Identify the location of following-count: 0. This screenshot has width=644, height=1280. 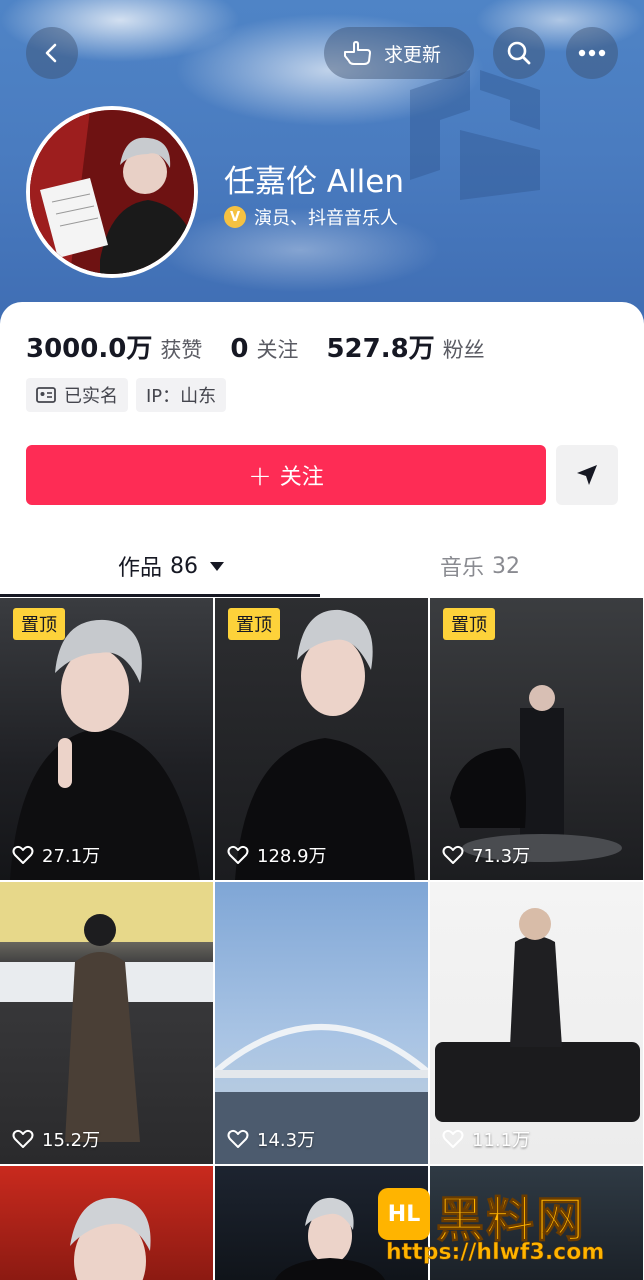
(239, 349).